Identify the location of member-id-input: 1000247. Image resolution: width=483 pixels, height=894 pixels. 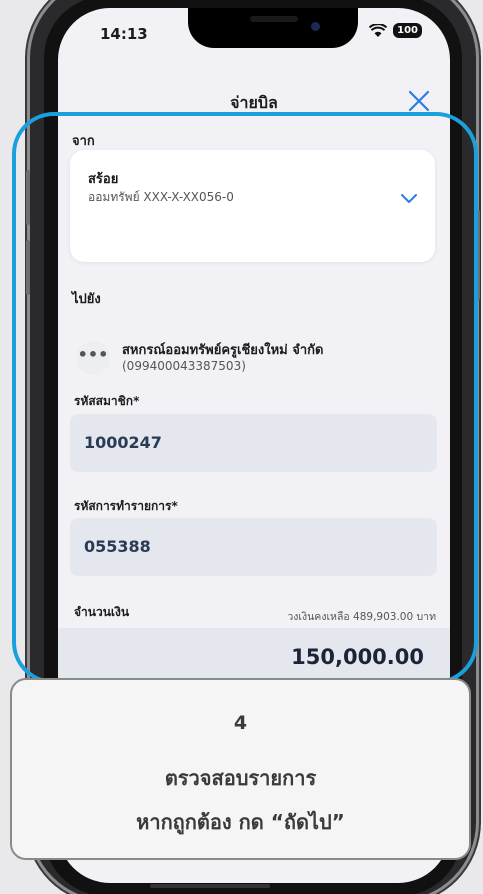
(253, 443).